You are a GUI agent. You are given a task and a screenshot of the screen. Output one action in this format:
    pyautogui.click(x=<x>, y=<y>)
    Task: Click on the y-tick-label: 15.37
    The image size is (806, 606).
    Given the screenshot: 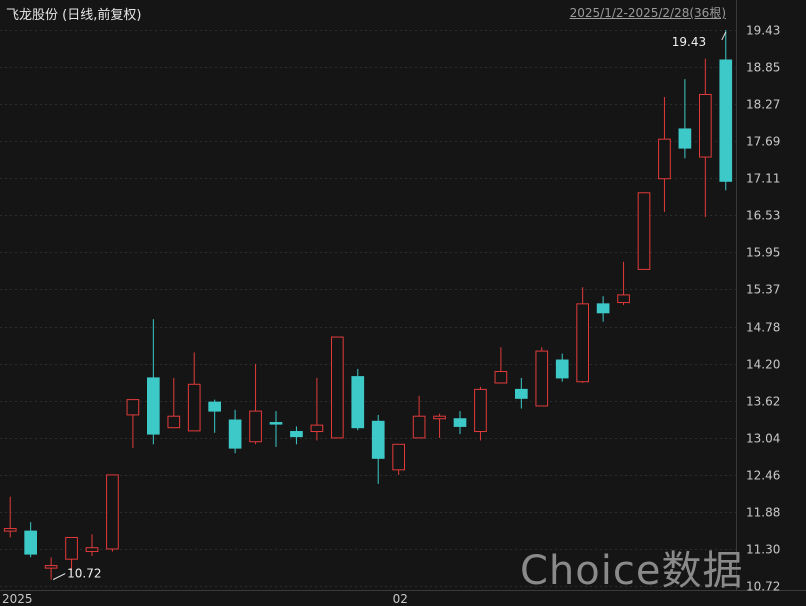 What is the action you would take?
    pyautogui.click(x=763, y=290)
    